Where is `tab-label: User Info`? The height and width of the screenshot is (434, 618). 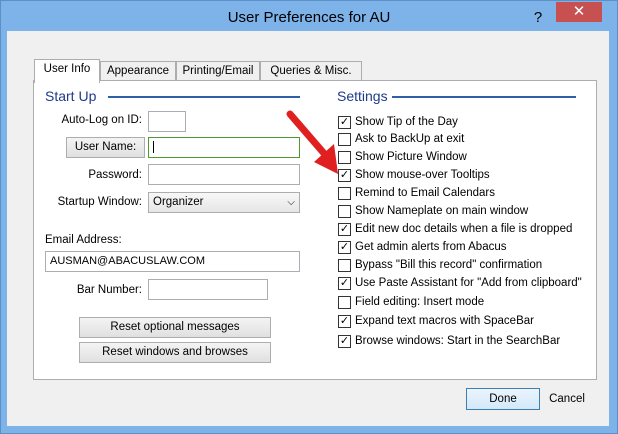 tab-label: User Info is located at coordinates (67, 69).